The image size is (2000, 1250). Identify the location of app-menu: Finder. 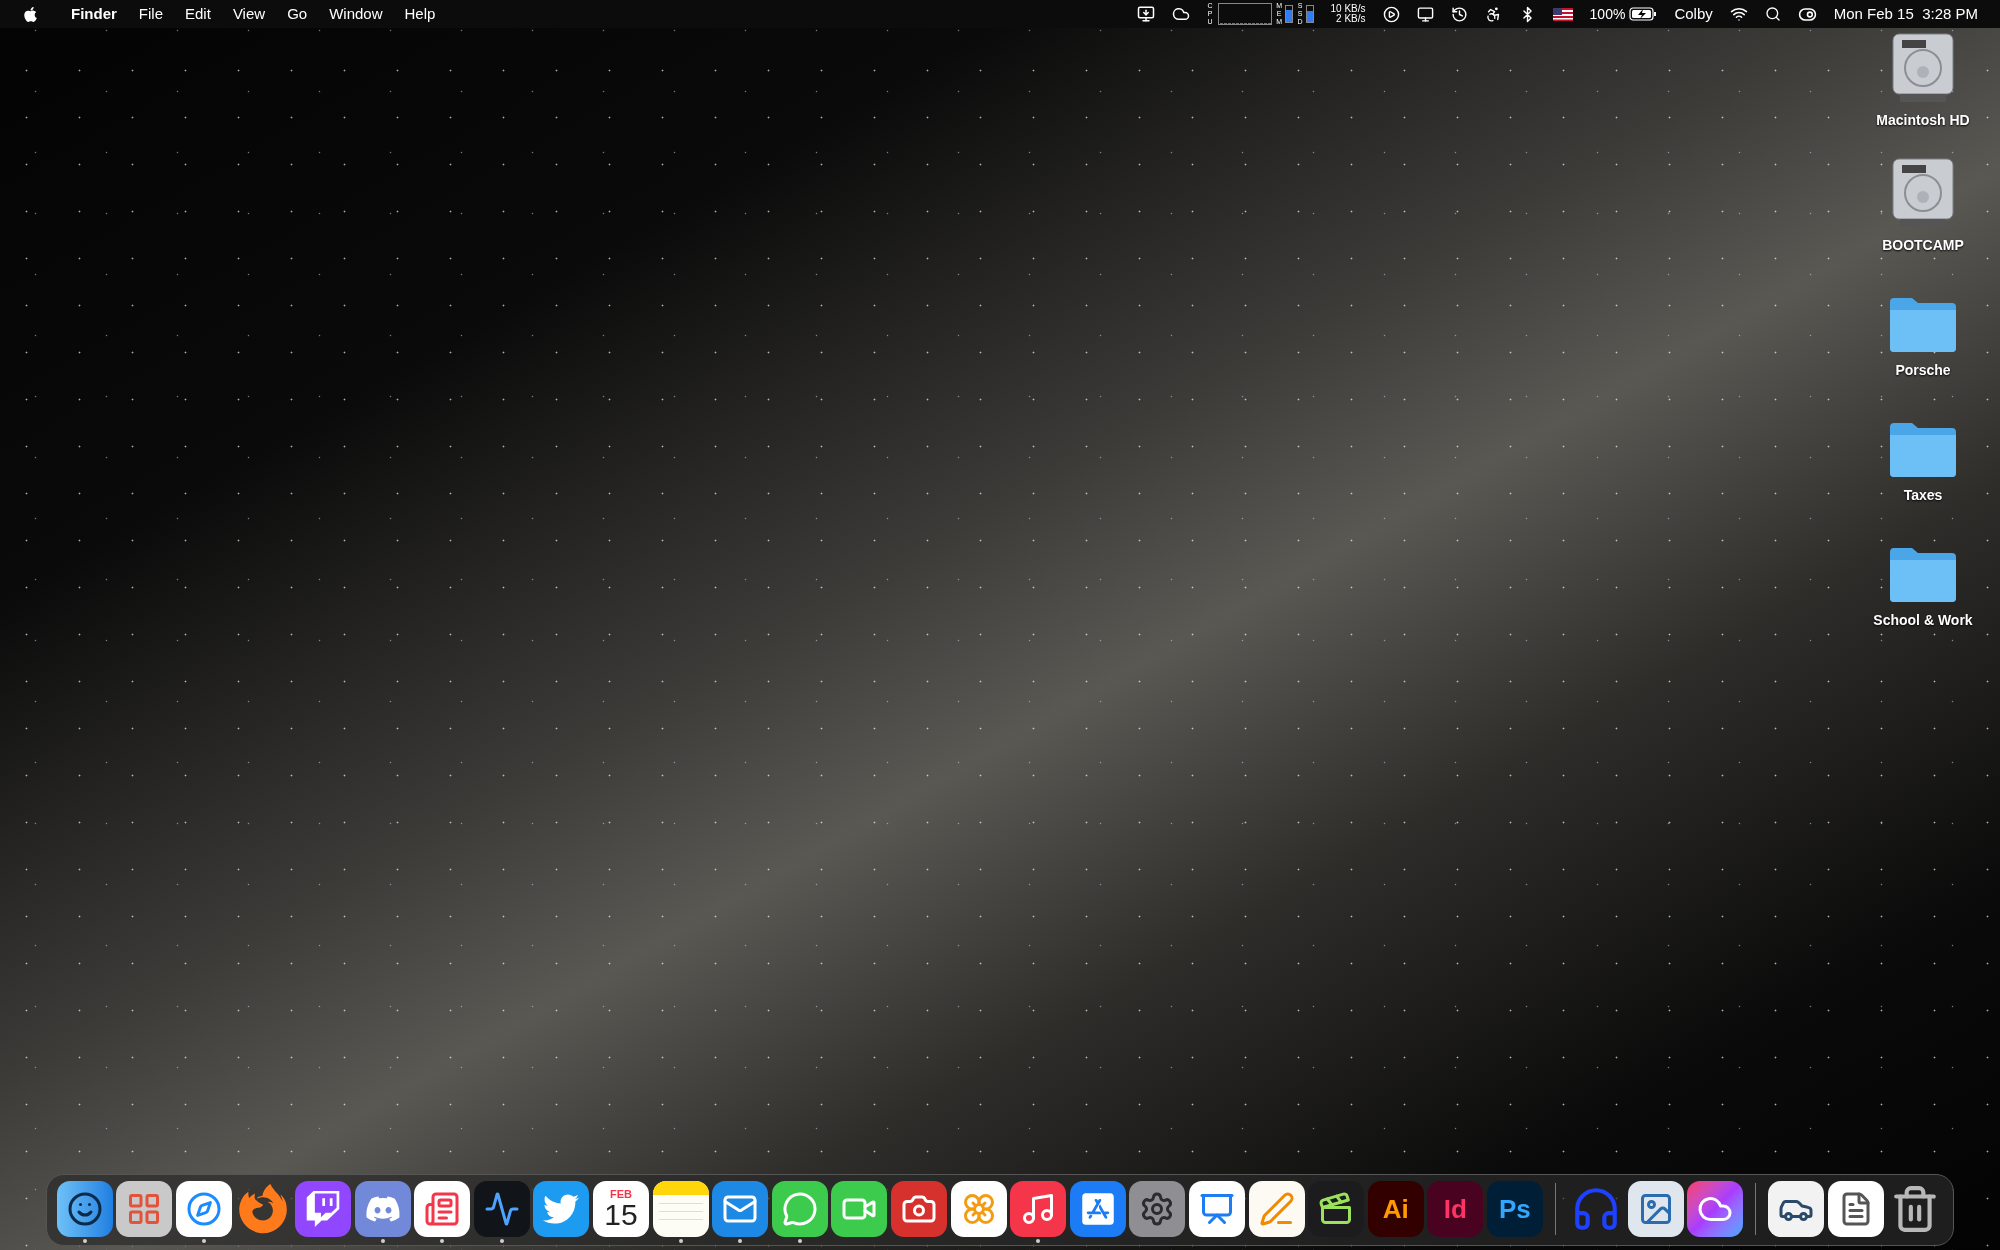
(94, 14).